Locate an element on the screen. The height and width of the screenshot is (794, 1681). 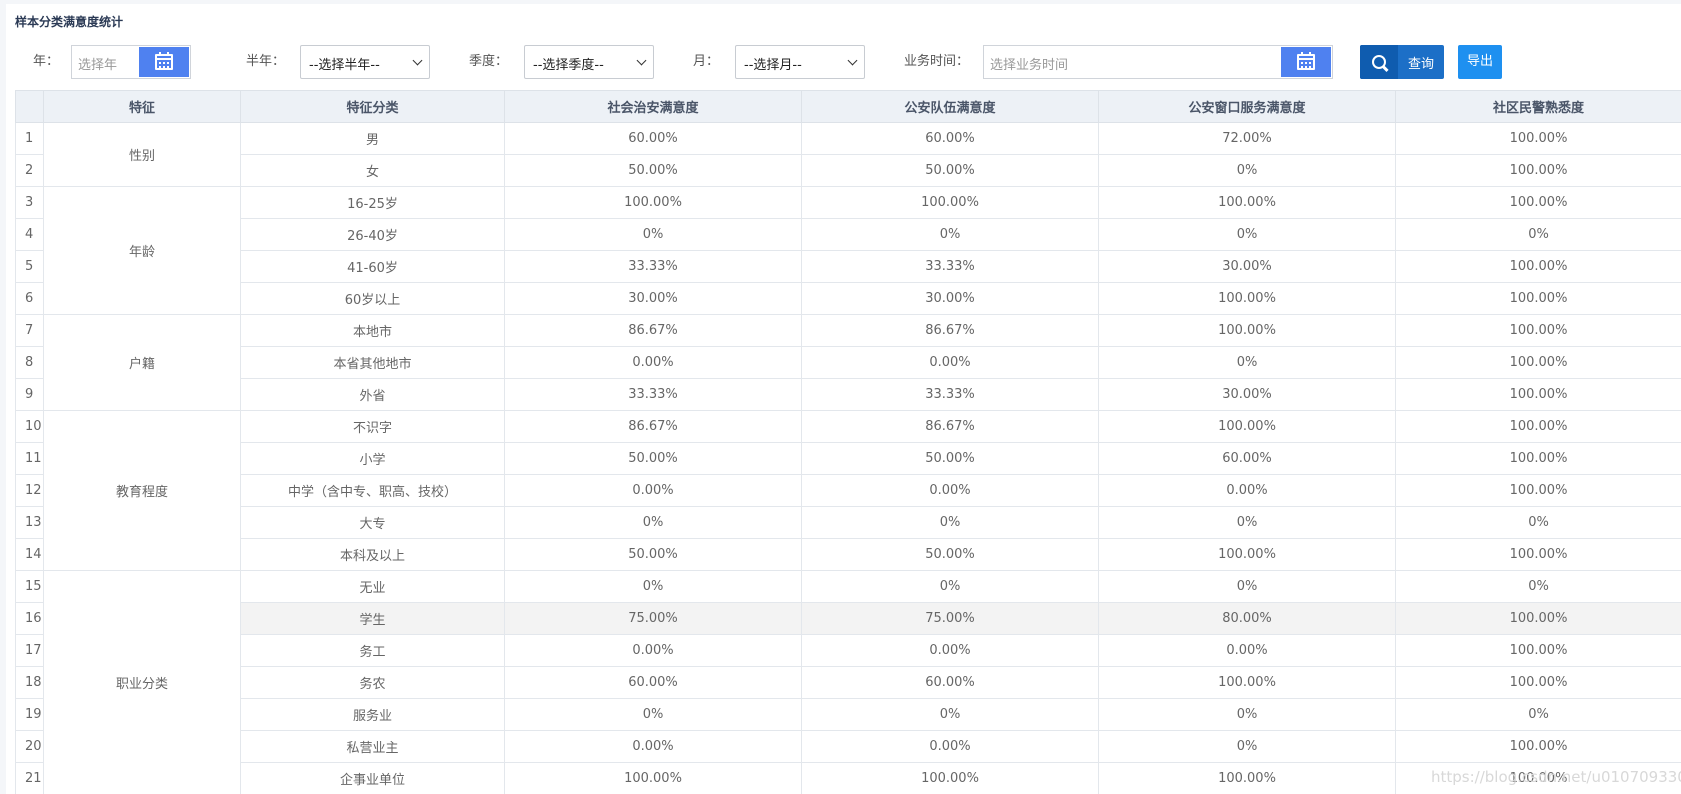
window-service-cell: 80.00% is located at coordinates (1247, 618).